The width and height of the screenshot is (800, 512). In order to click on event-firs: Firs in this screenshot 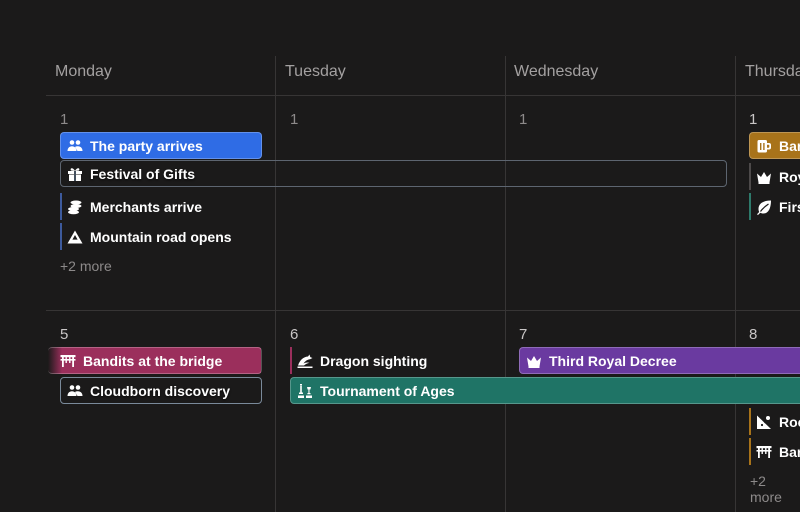, I will do `click(774, 206)`.